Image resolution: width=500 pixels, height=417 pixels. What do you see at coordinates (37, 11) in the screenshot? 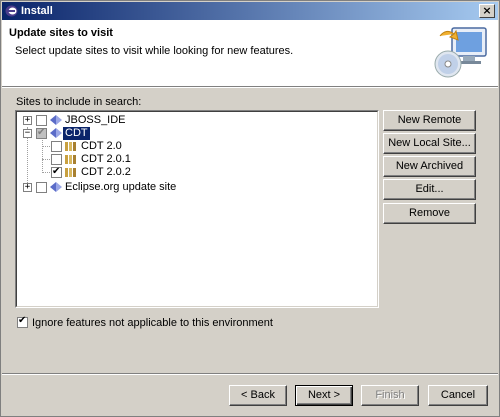
I see `window-title: Install` at bounding box center [37, 11].